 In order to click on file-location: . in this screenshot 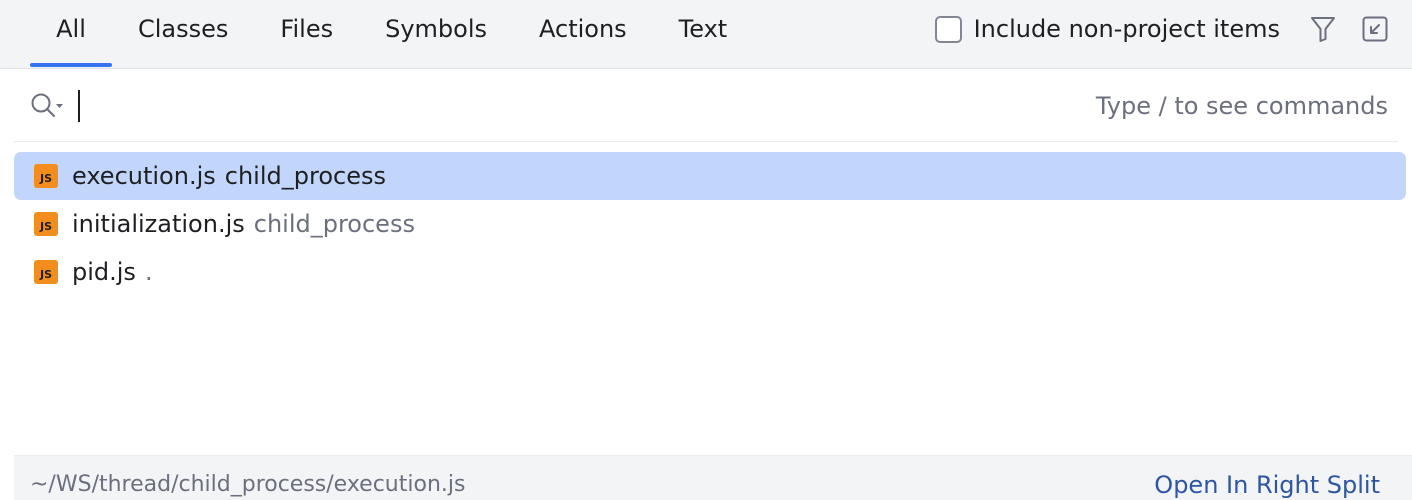, I will do `click(148, 272)`.